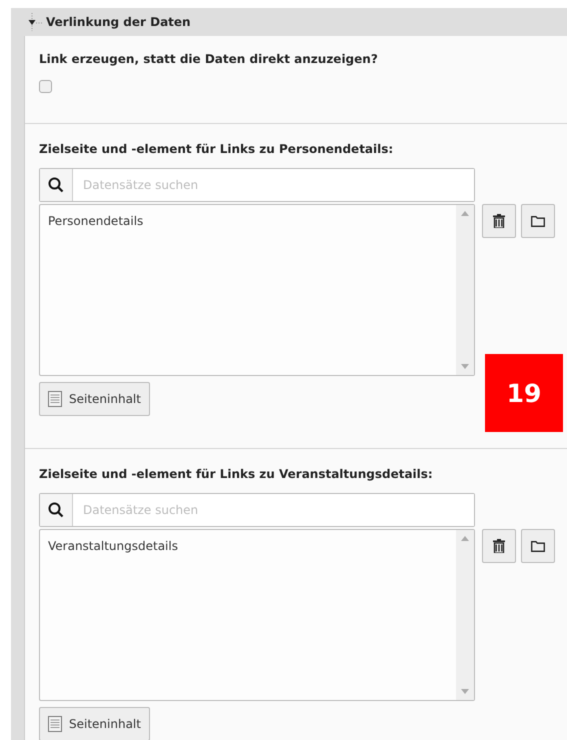  Describe the element at coordinates (216, 149) in the screenshot. I see `field-label: Zielseite und -element für Links zu Personendetails:` at that location.